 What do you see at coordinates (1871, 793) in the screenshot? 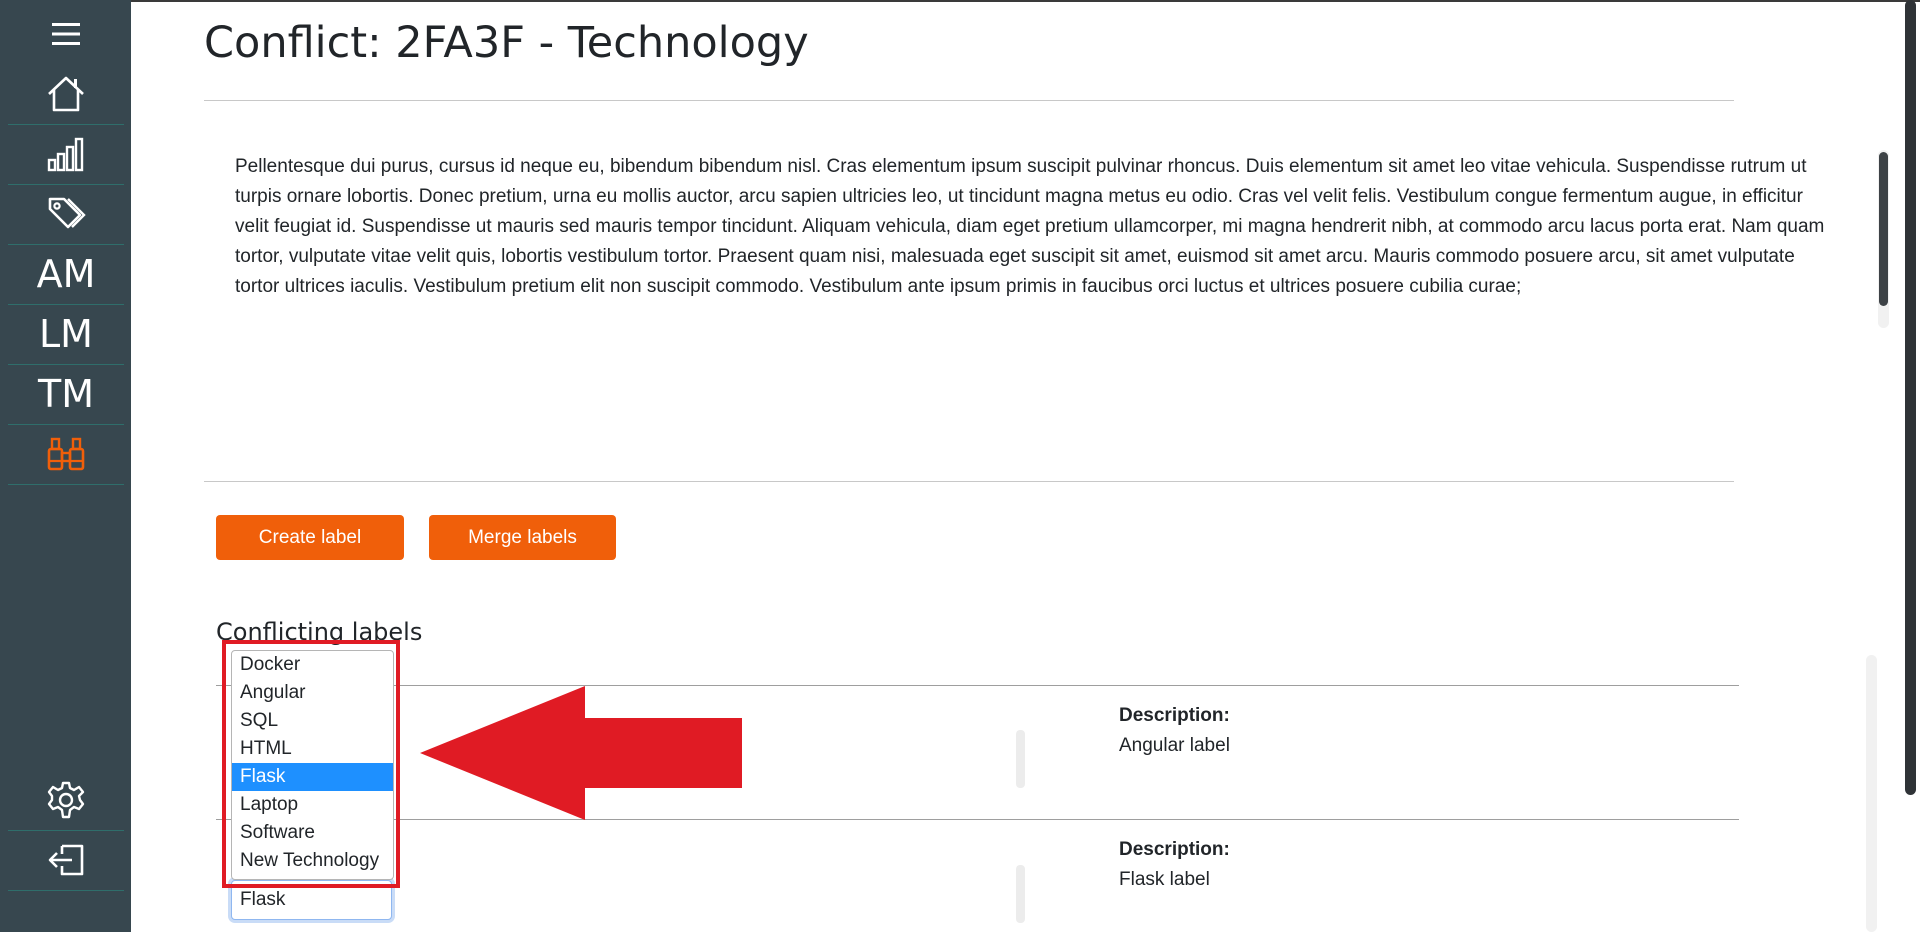
I see `list-scrollbar` at bounding box center [1871, 793].